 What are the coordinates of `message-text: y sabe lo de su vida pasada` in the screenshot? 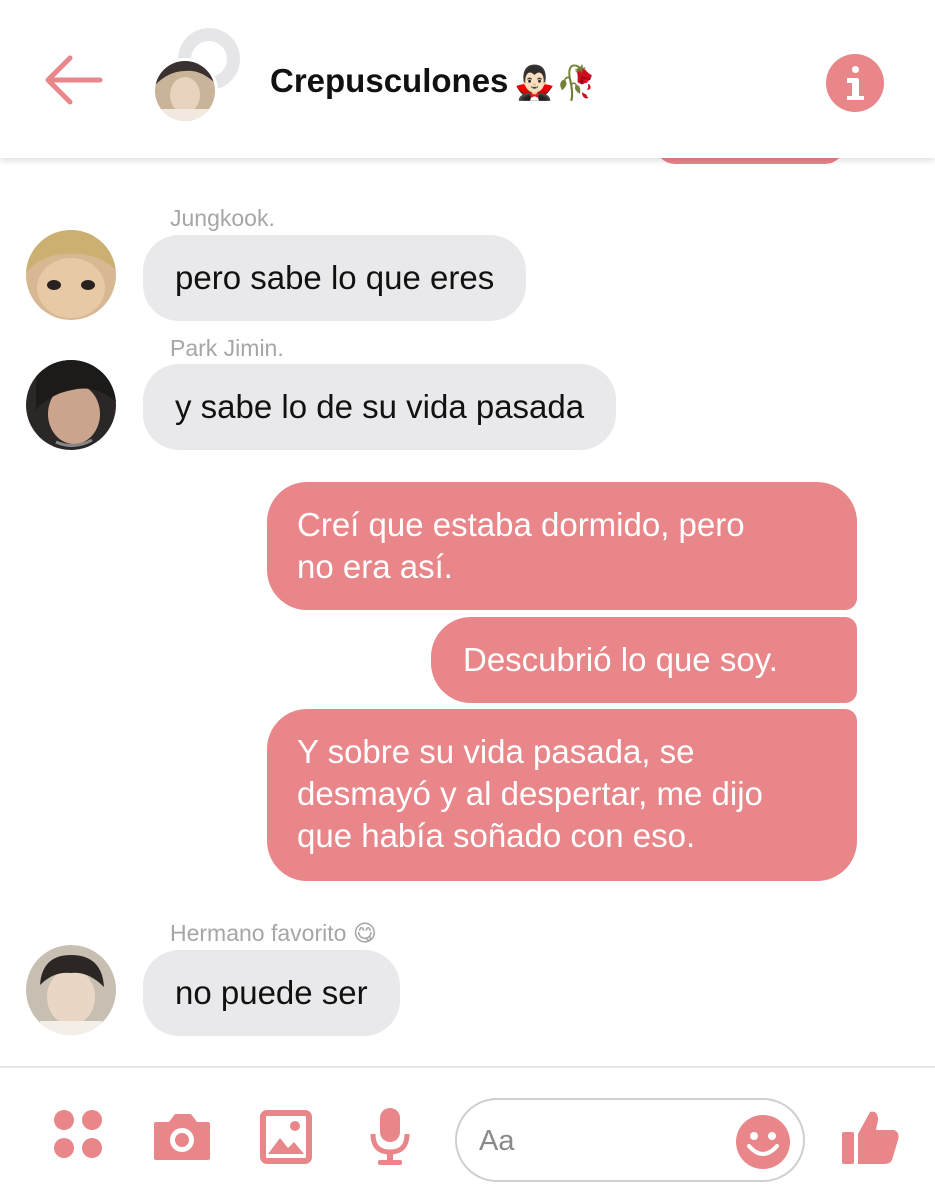 It's located at (380, 406).